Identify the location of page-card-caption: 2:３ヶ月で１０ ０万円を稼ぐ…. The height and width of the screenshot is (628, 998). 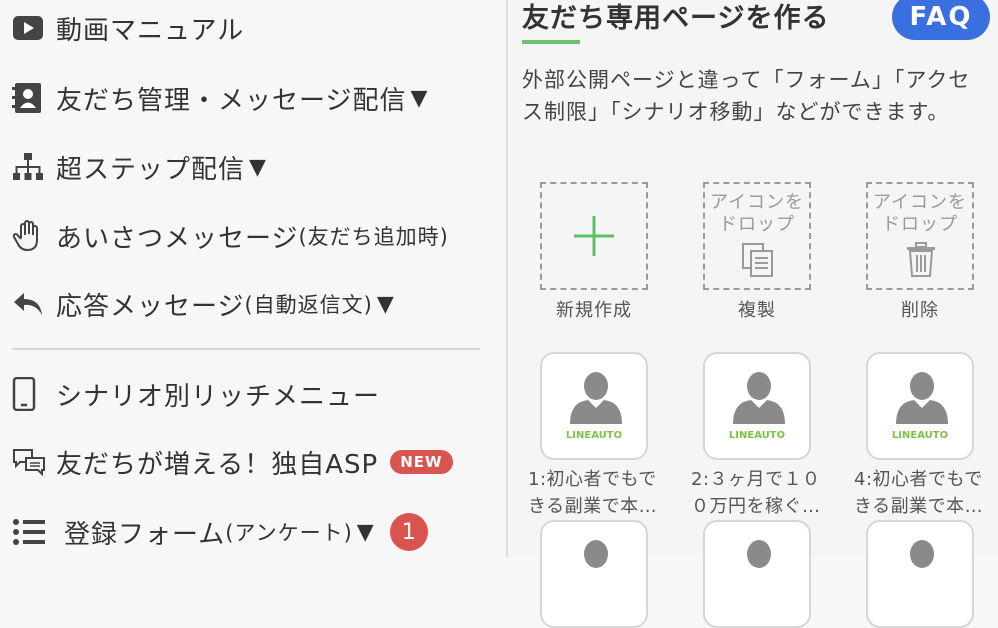
(766, 493).